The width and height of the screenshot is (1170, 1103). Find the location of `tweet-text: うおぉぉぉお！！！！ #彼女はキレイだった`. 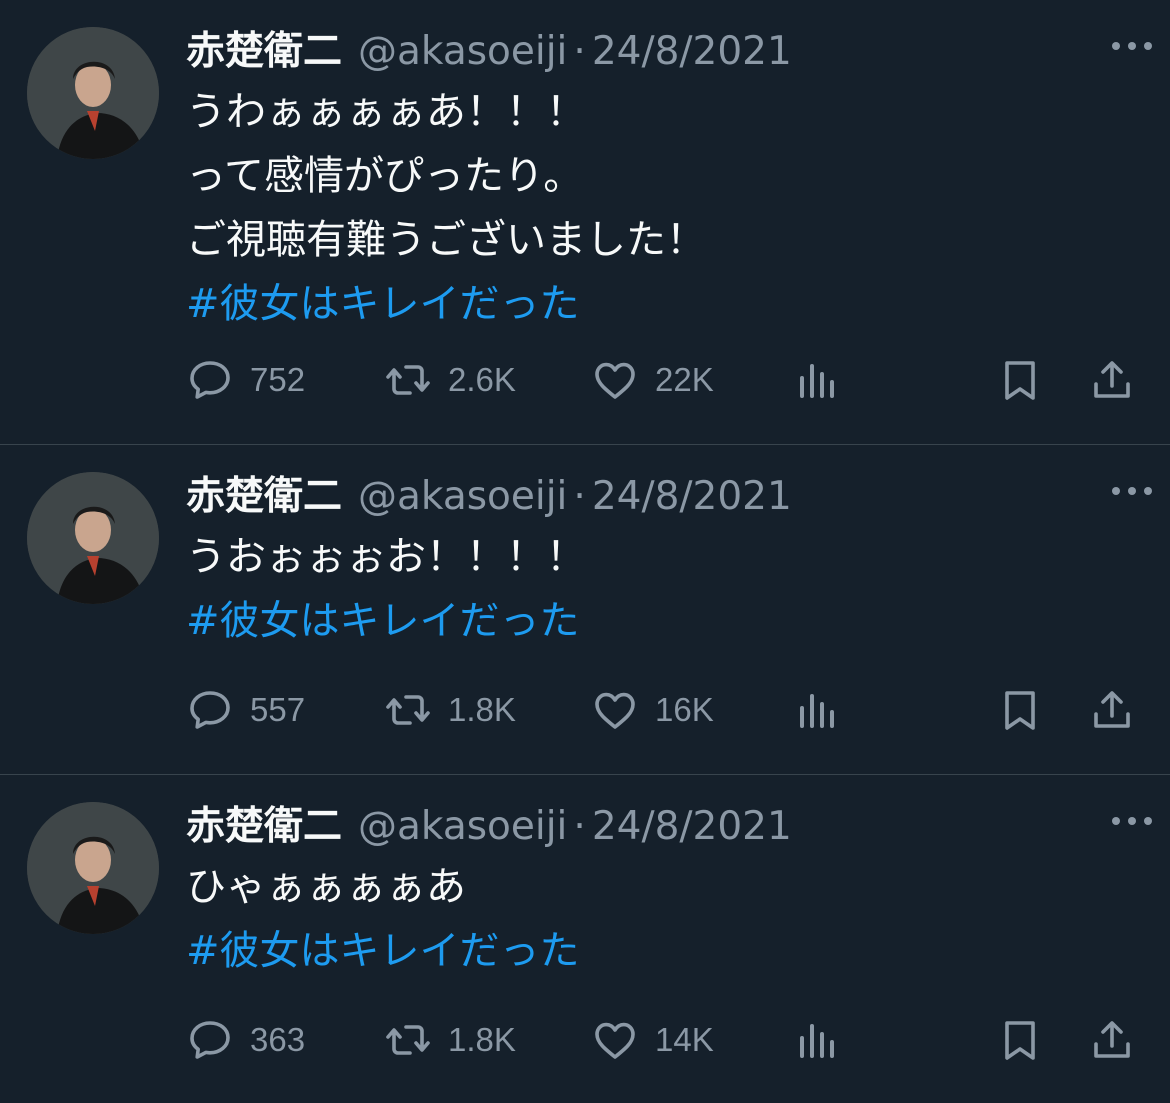

tweet-text: うおぉぉぉお！！！！ #彼女はキレイだった is located at coordinates (668, 589).